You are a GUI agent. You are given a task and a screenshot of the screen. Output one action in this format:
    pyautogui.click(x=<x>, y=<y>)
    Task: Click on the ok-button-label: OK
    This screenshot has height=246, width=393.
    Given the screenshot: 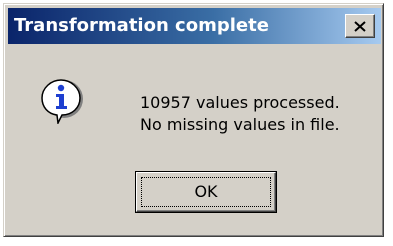 What is the action you would take?
    pyautogui.click(x=206, y=191)
    